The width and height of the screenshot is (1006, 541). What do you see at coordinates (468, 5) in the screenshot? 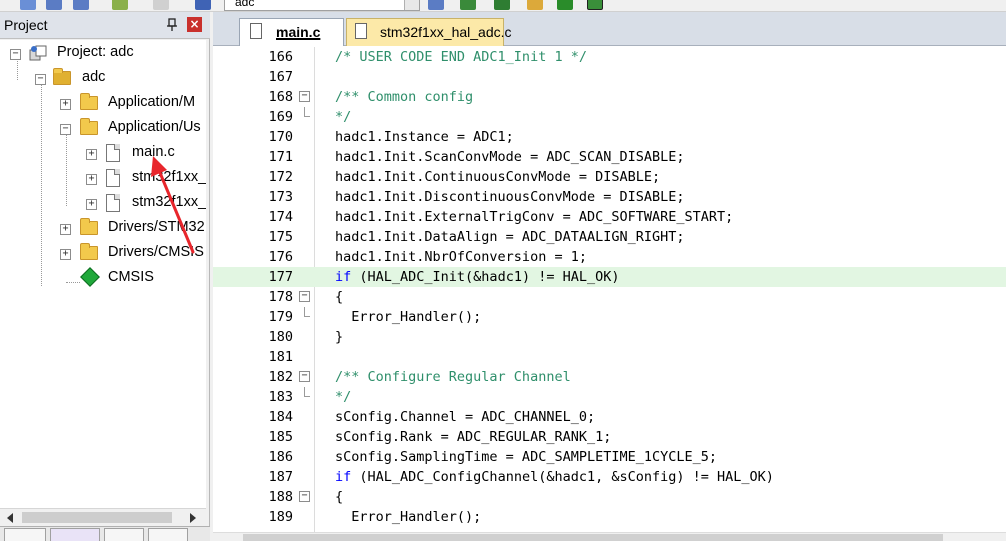
I see `manage-icon` at bounding box center [468, 5].